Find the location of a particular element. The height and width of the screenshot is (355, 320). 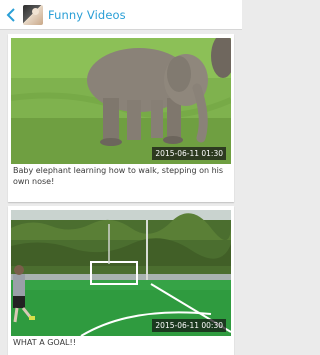

chevron-left-icon is located at coordinates (10, 14).